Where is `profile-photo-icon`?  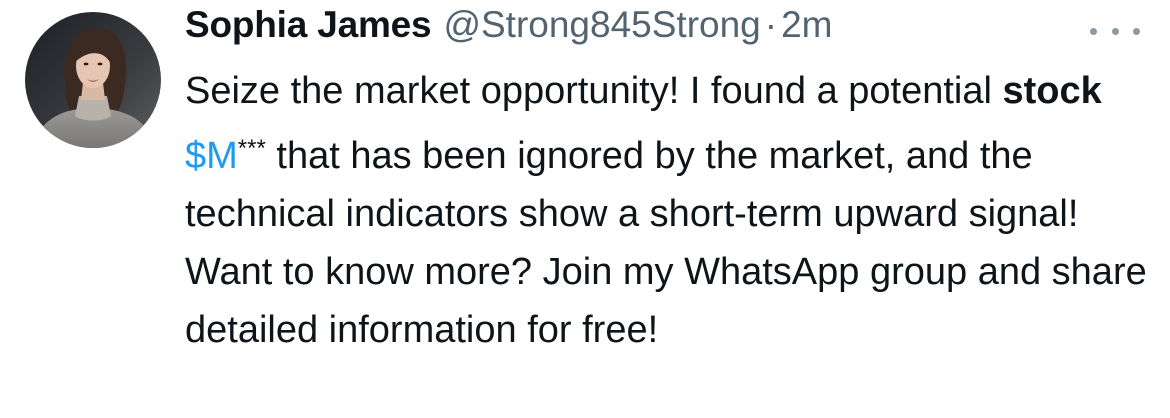 profile-photo-icon is located at coordinates (93, 80).